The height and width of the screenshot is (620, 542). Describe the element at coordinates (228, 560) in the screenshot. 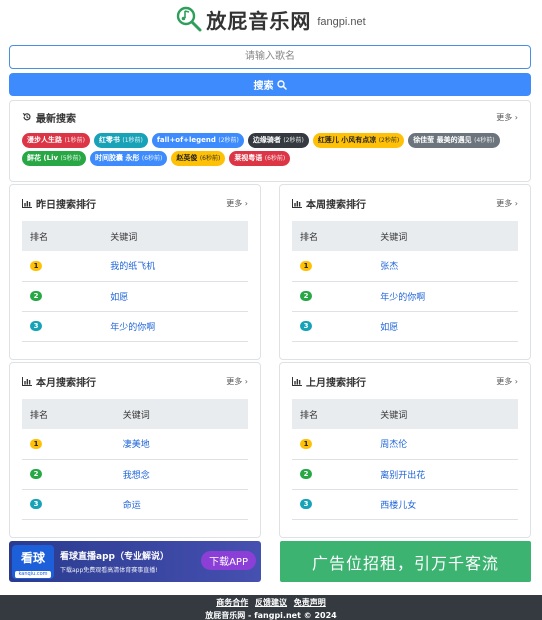

I see `download-app-button: 下载APP` at that location.